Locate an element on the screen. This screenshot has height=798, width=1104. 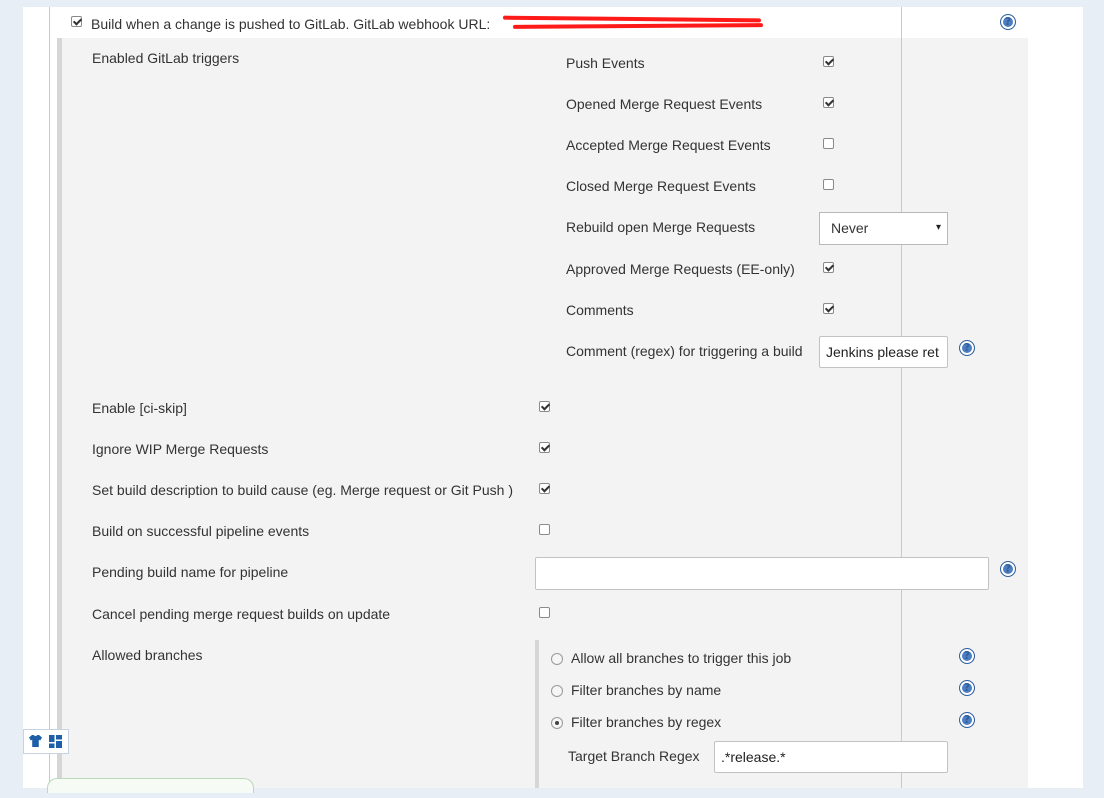
cancel-pending-checkbox is located at coordinates (544, 612).